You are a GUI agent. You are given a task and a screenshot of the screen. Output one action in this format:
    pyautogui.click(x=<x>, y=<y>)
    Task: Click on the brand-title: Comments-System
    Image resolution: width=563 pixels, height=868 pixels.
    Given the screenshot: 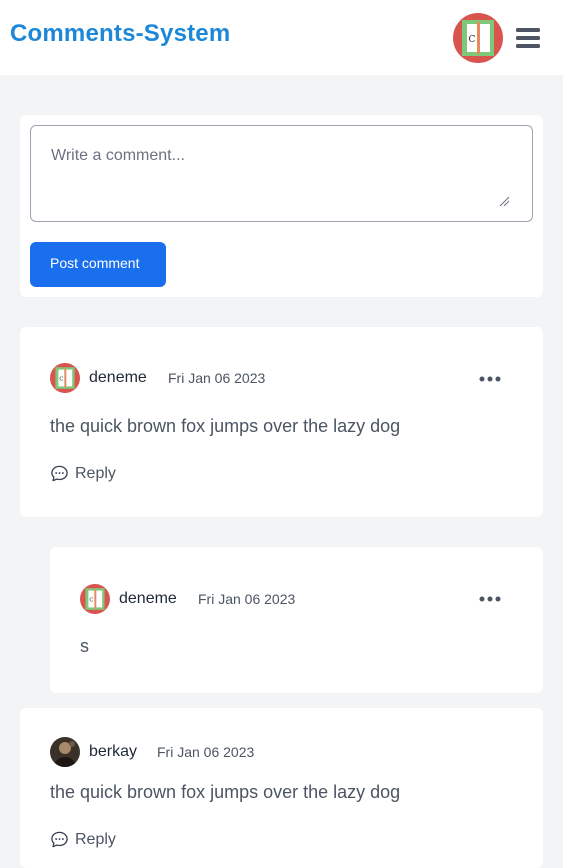 What is the action you would take?
    pyautogui.click(x=120, y=34)
    